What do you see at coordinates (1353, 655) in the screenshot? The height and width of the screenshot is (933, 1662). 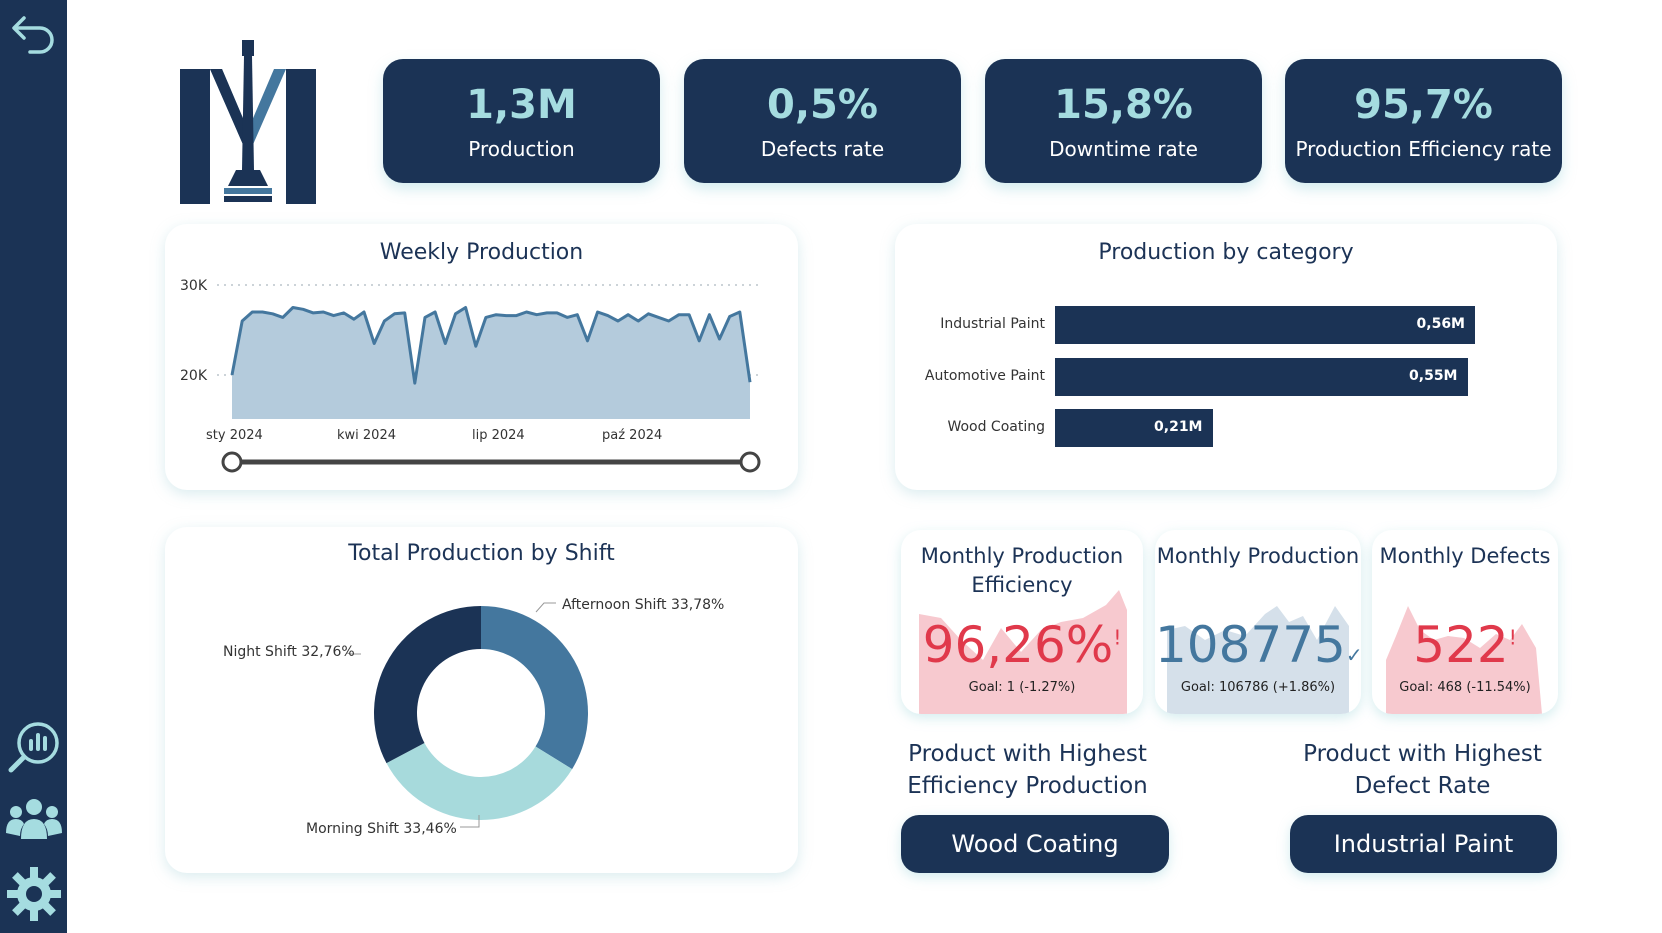 I see `check-mark-icon: ✓` at bounding box center [1353, 655].